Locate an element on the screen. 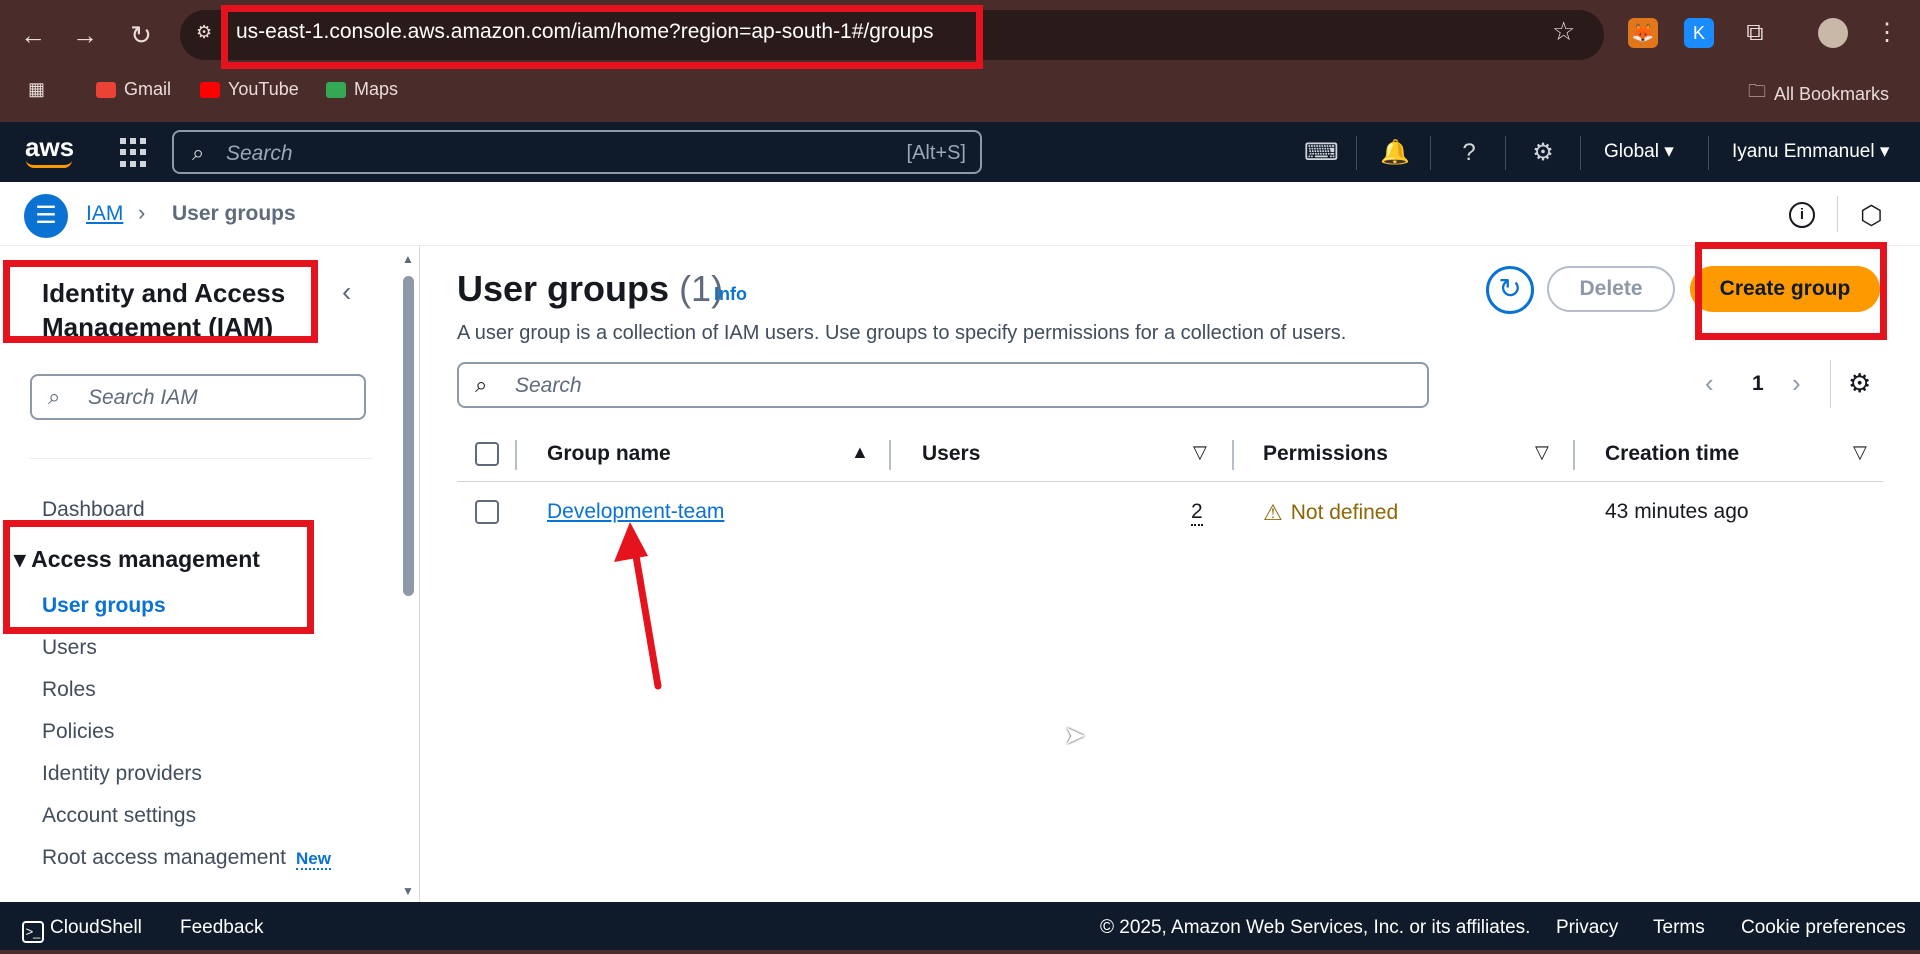 The height and width of the screenshot is (954, 1920). column-permissions: Permissions is located at coordinates (1325, 454).